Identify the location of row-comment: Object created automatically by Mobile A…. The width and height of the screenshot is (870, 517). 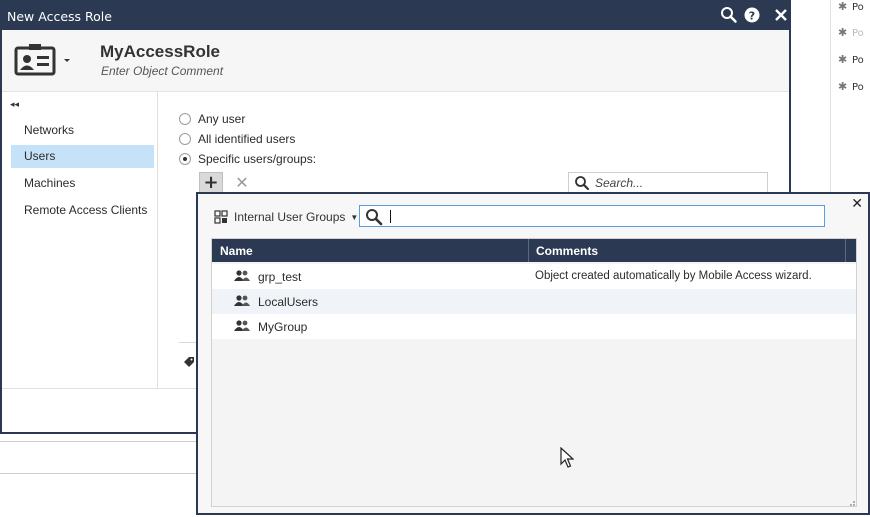
(673, 276).